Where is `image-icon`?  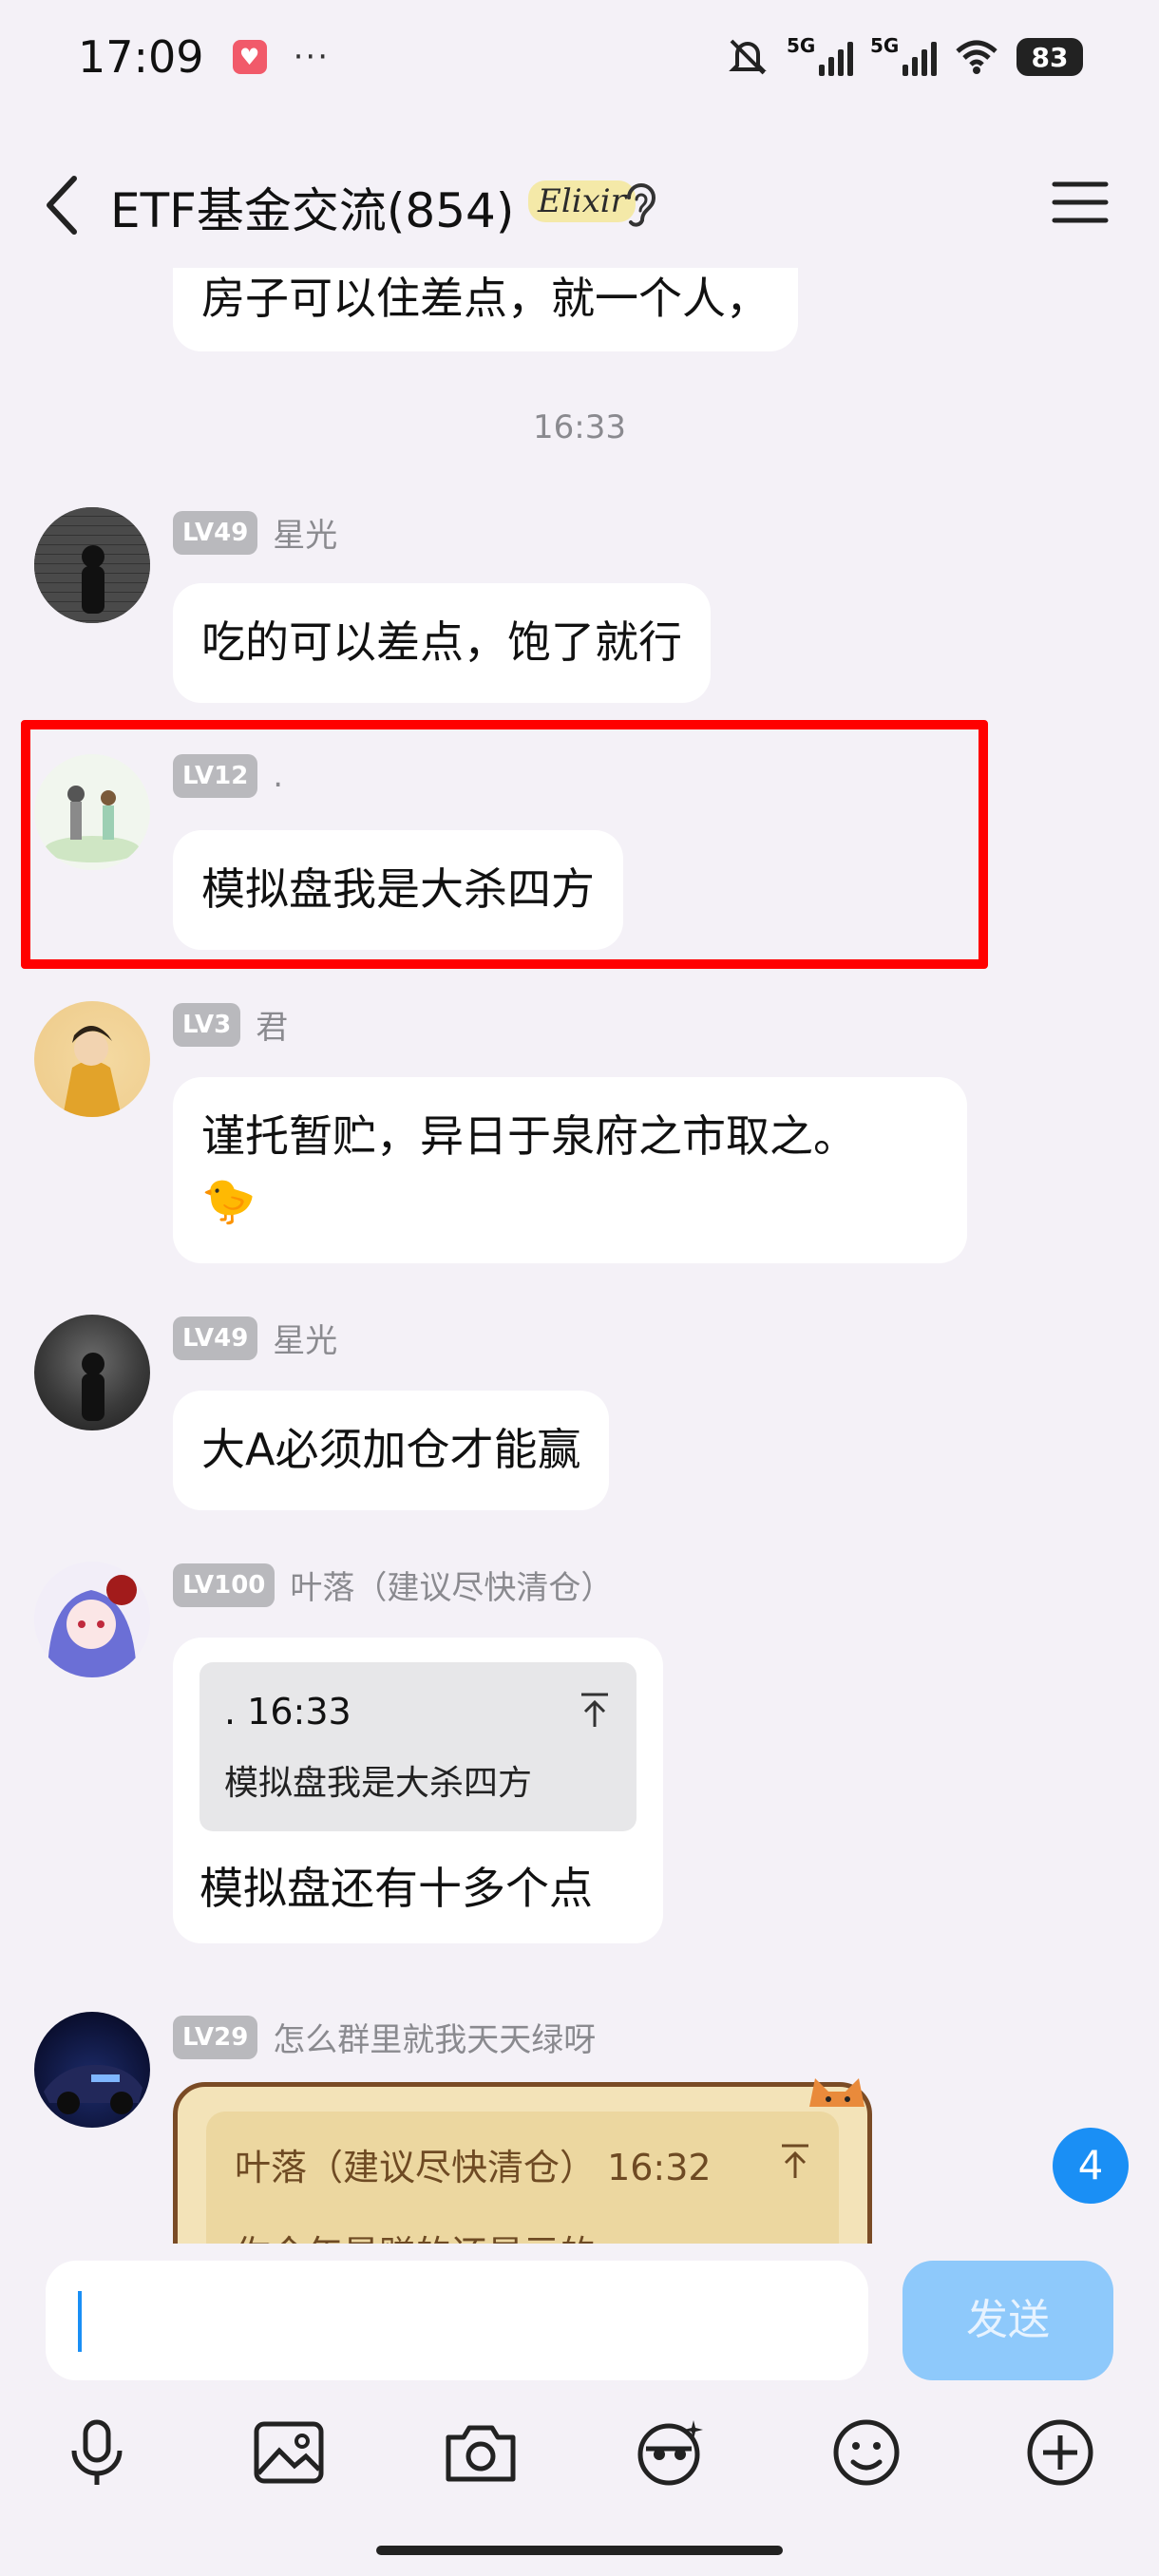 image-icon is located at coordinates (289, 2453).